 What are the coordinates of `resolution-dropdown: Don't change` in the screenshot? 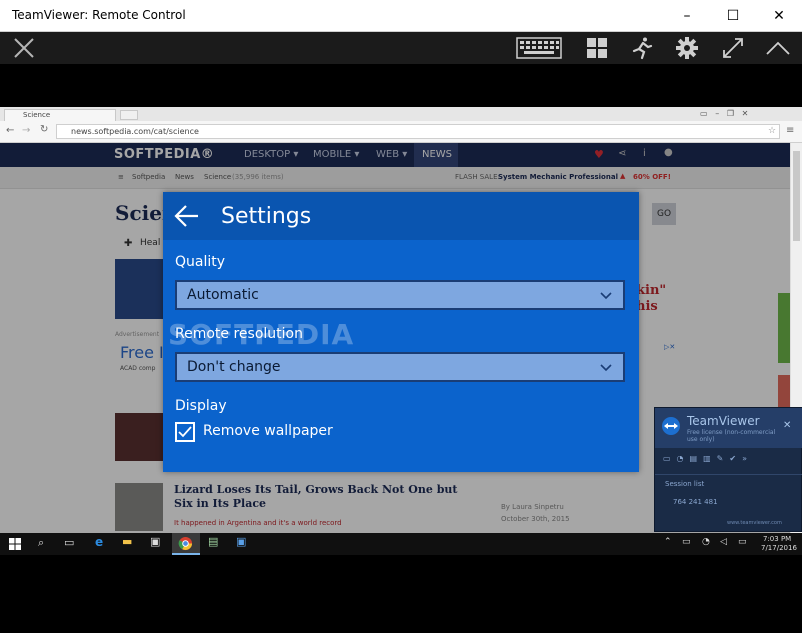 It's located at (400, 367).